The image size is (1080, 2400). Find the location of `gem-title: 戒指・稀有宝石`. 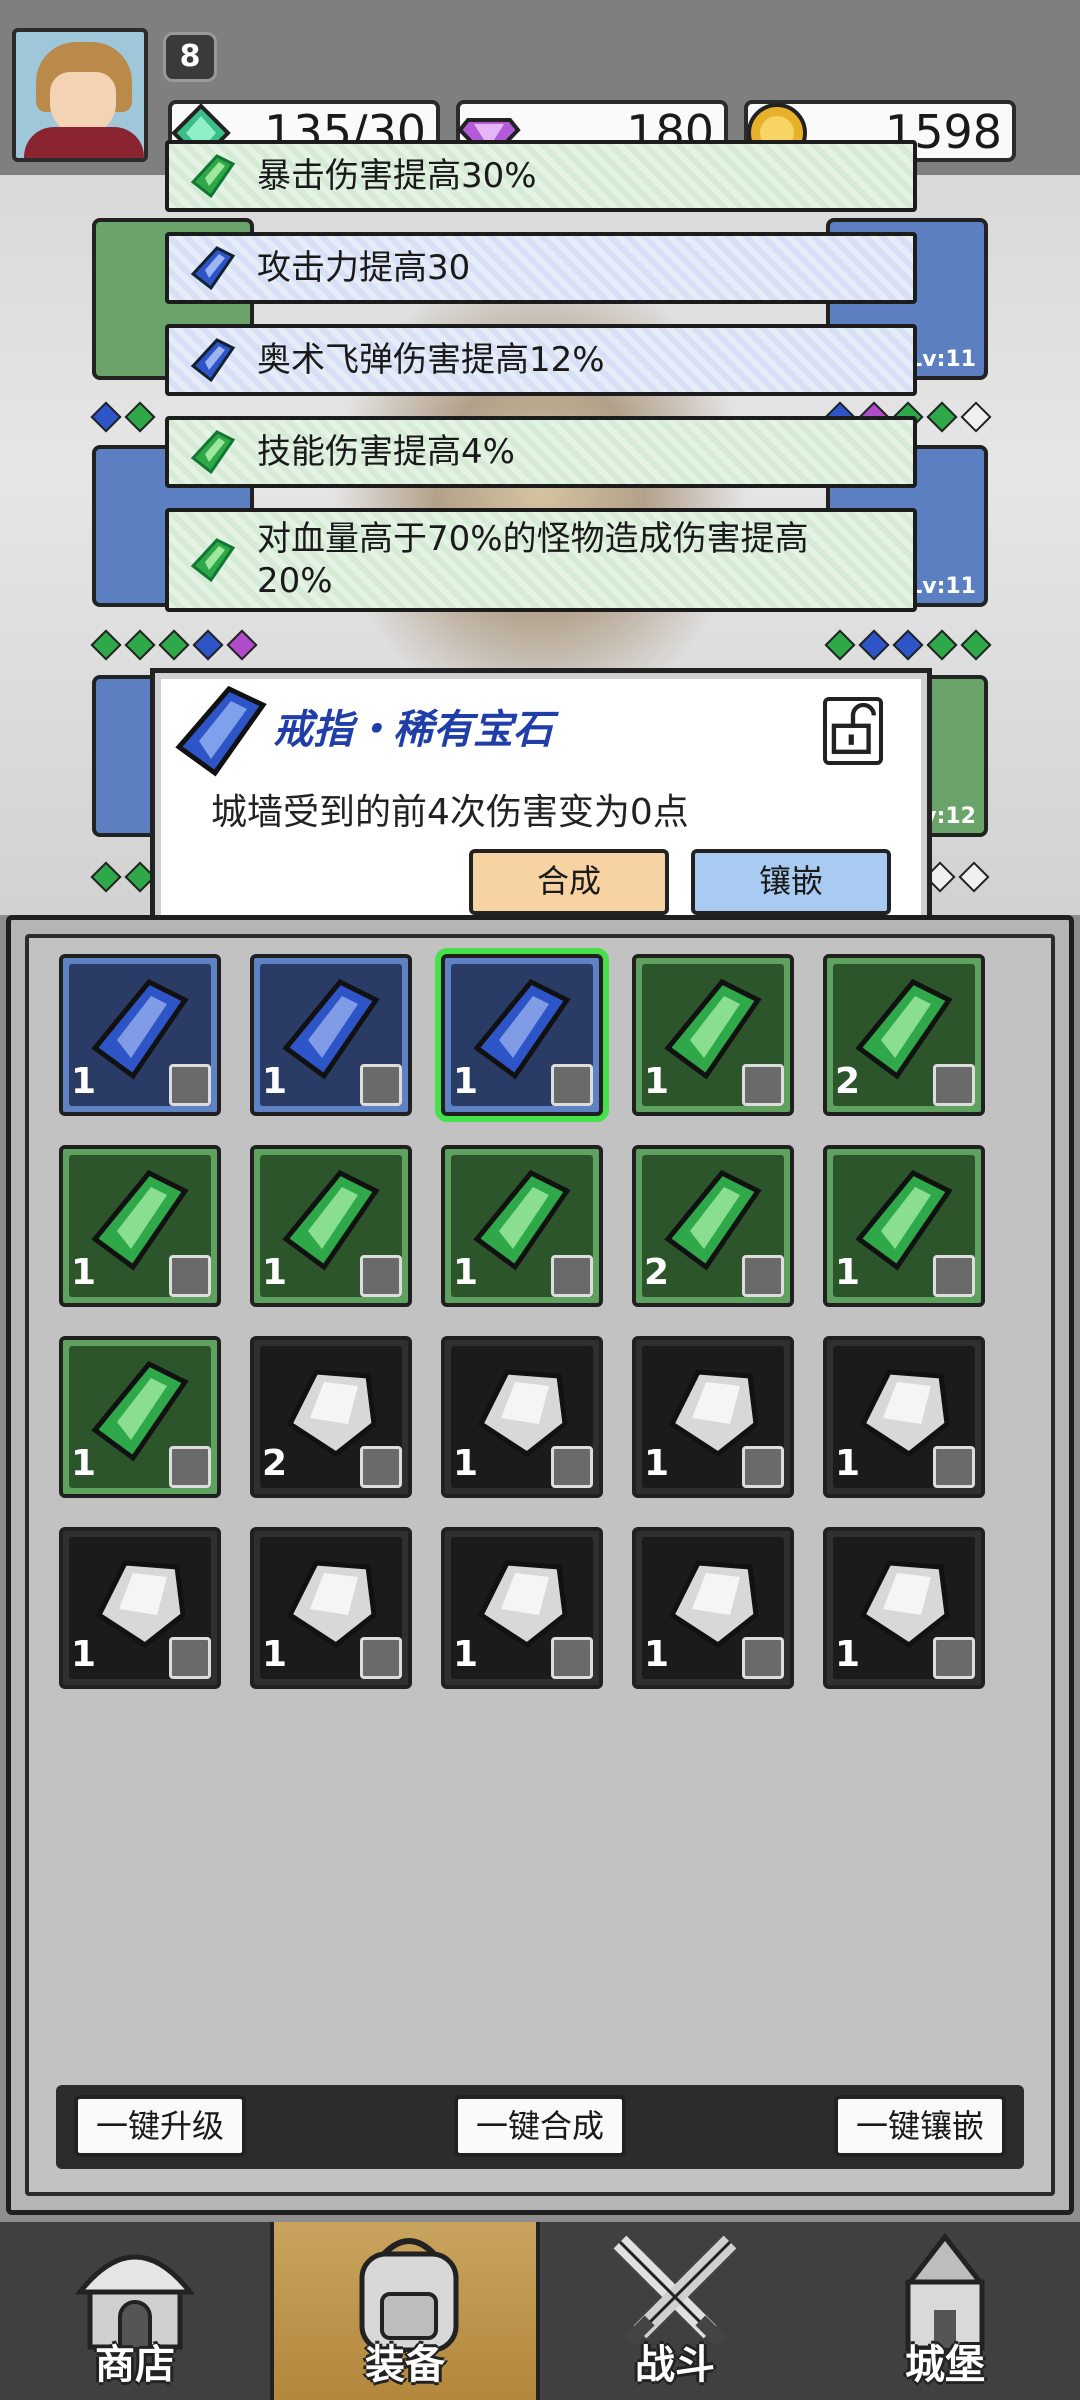

gem-title: 戒指・稀有宝石 is located at coordinates (413, 730).